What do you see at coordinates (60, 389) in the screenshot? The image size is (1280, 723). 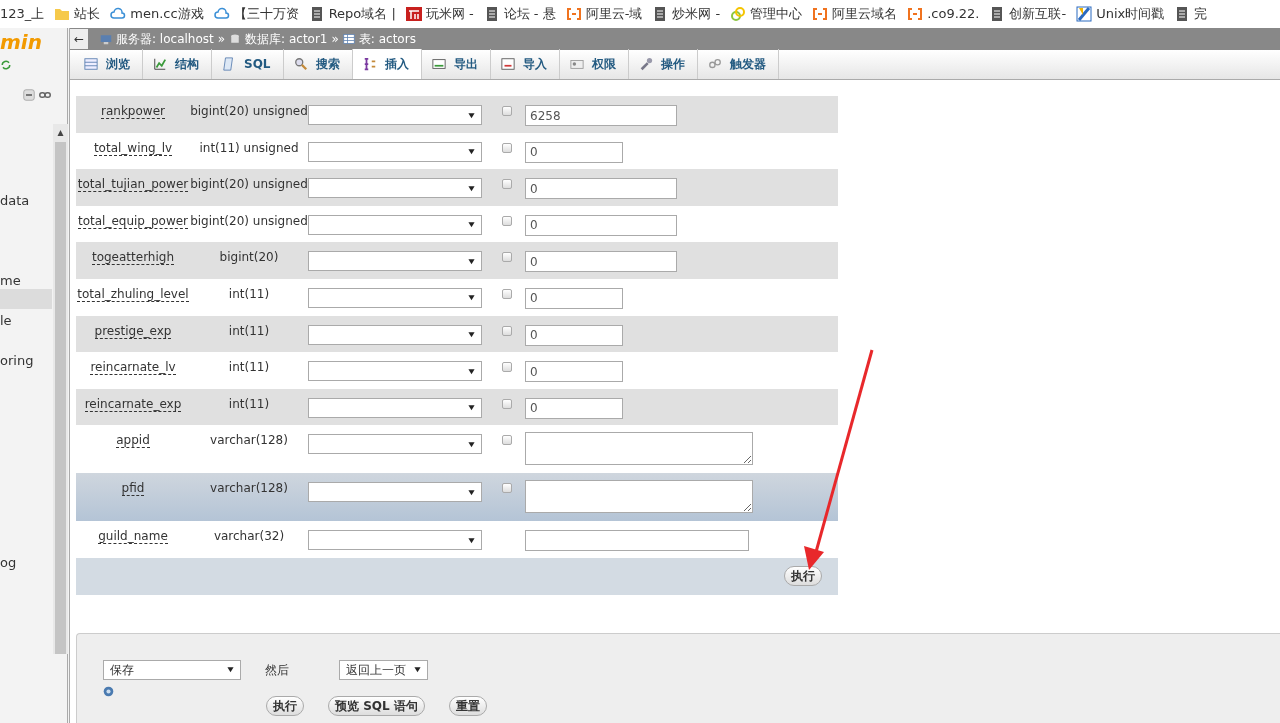 I see `scrollbar` at bounding box center [60, 389].